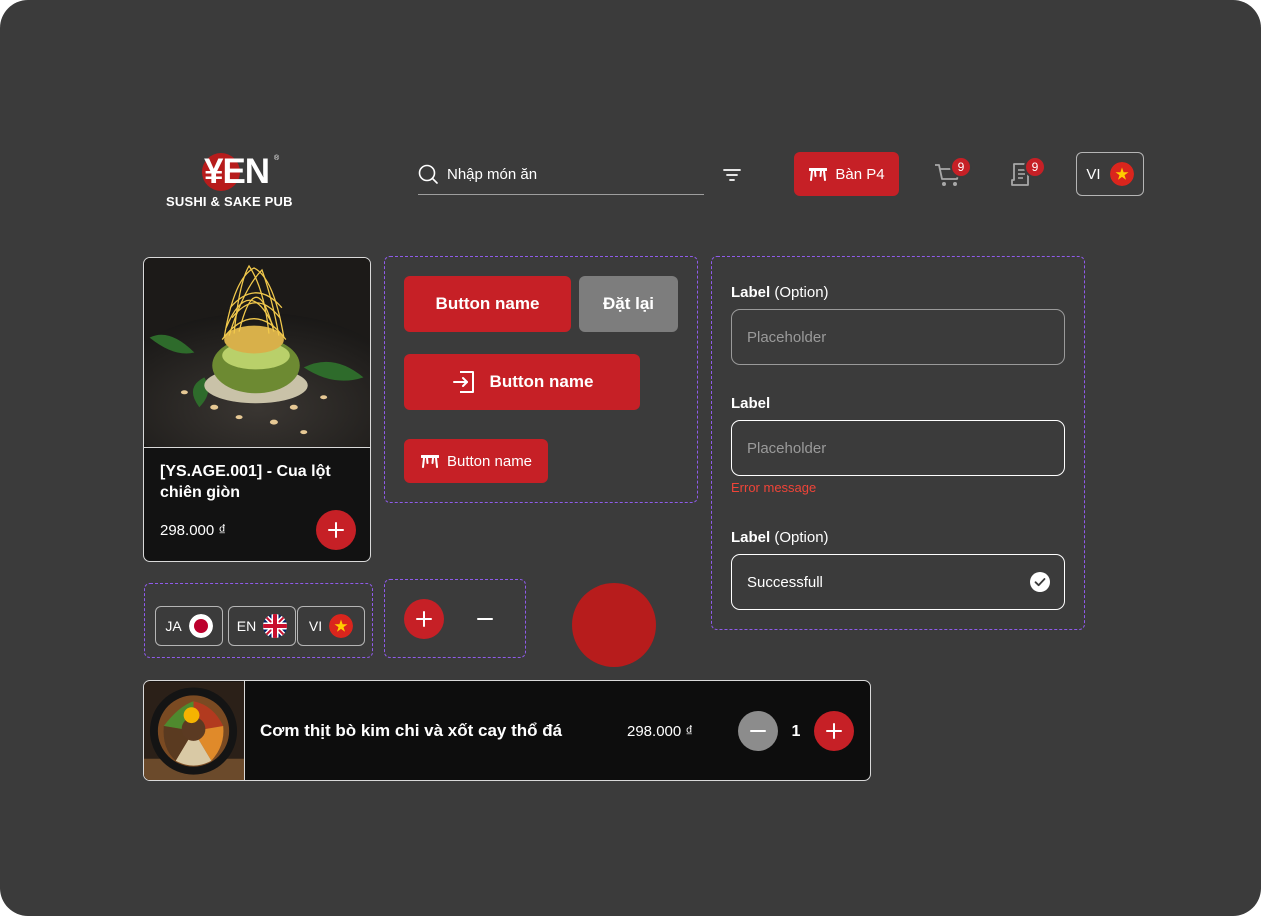 This screenshot has height=916, width=1261. I want to click on language-chip-label: JA, so click(173, 626).